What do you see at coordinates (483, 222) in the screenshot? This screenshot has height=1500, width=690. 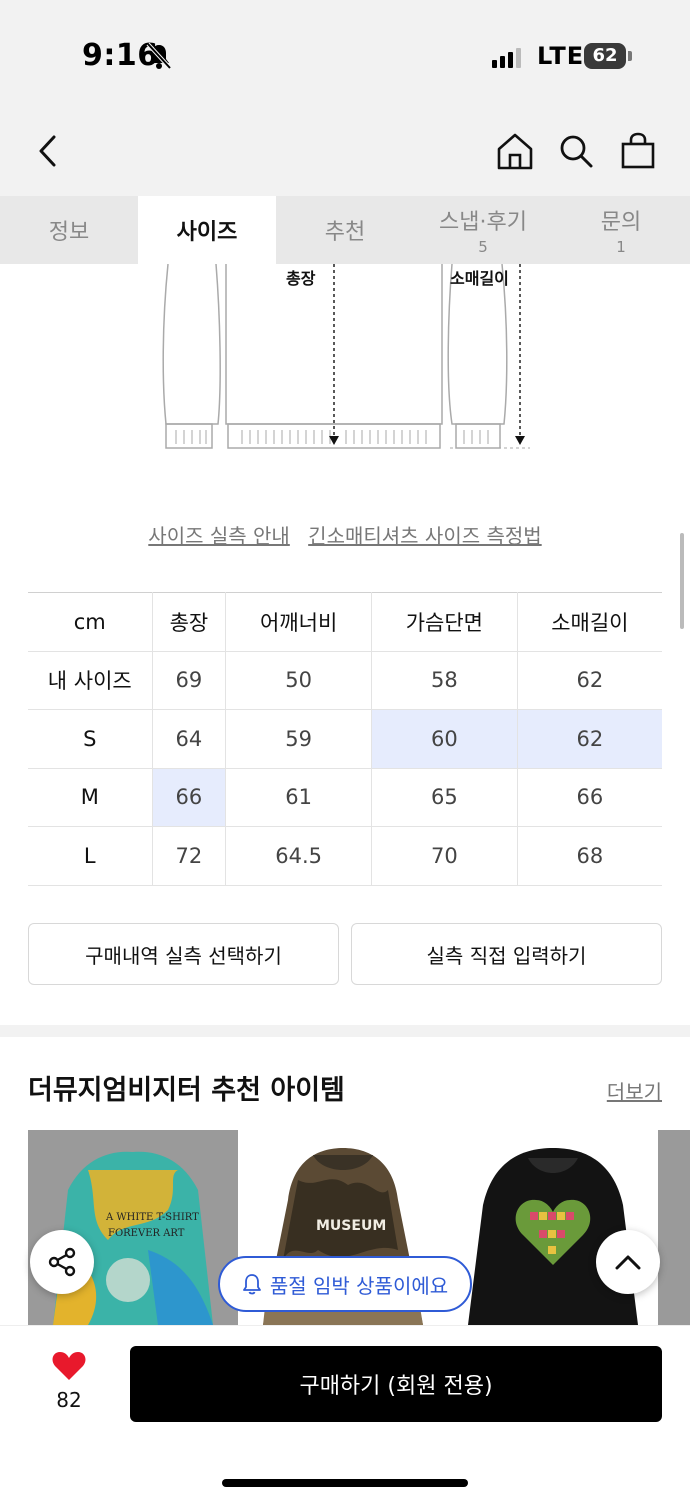 I see `tab-label: 스냅·후기` at bounding box center [483, 222].